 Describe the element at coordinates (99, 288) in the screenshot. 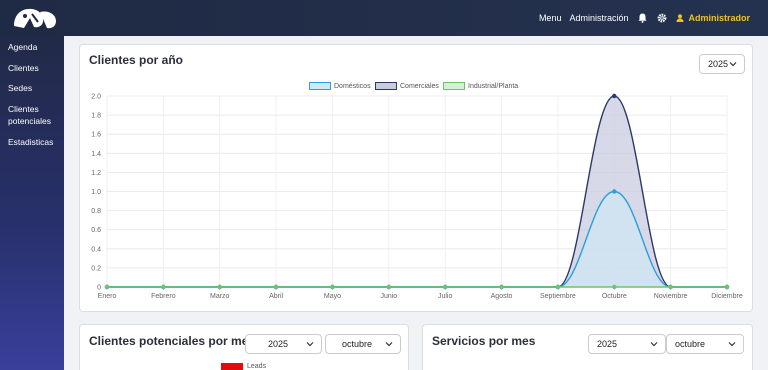

I see `y-tick-label: 0` at that location.